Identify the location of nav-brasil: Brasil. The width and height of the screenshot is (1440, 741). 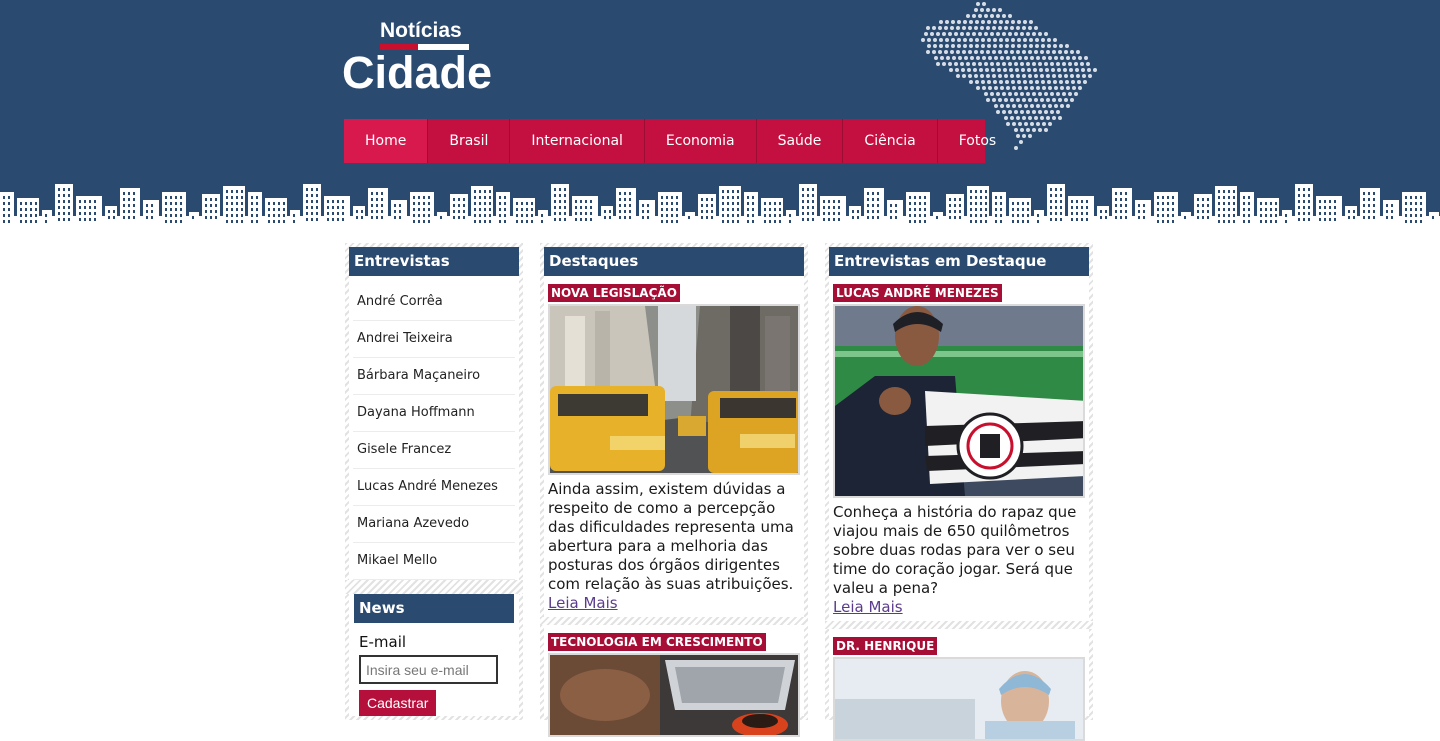
(469, 141).